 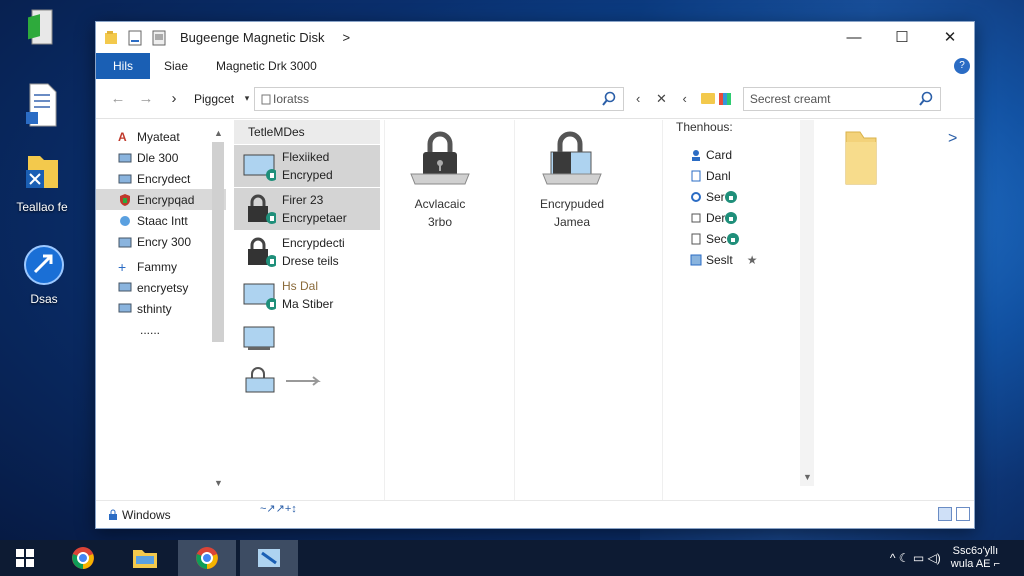 What do you see at coordinates (161, 178) in the screenshot?
I see `nav-item: Encrydect` at bounding box center [161, 178].